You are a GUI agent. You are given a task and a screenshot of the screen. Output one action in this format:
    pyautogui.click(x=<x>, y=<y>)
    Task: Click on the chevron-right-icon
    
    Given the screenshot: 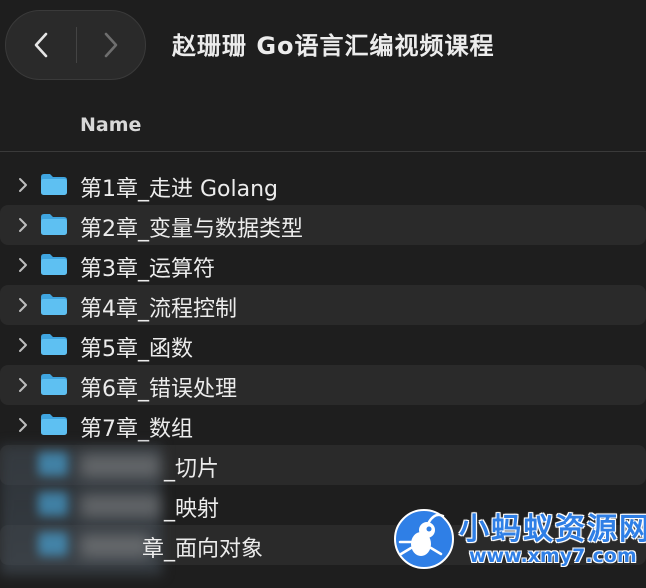 What is the action you would take?
    pyautogui.click(x=111, y=45)
    